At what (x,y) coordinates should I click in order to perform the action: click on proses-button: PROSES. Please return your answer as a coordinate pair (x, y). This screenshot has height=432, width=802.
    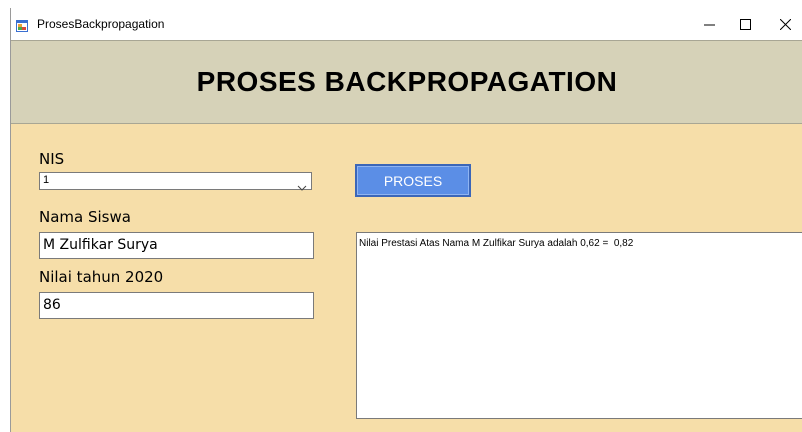
    Looking at the image, I should click on (413, 180).